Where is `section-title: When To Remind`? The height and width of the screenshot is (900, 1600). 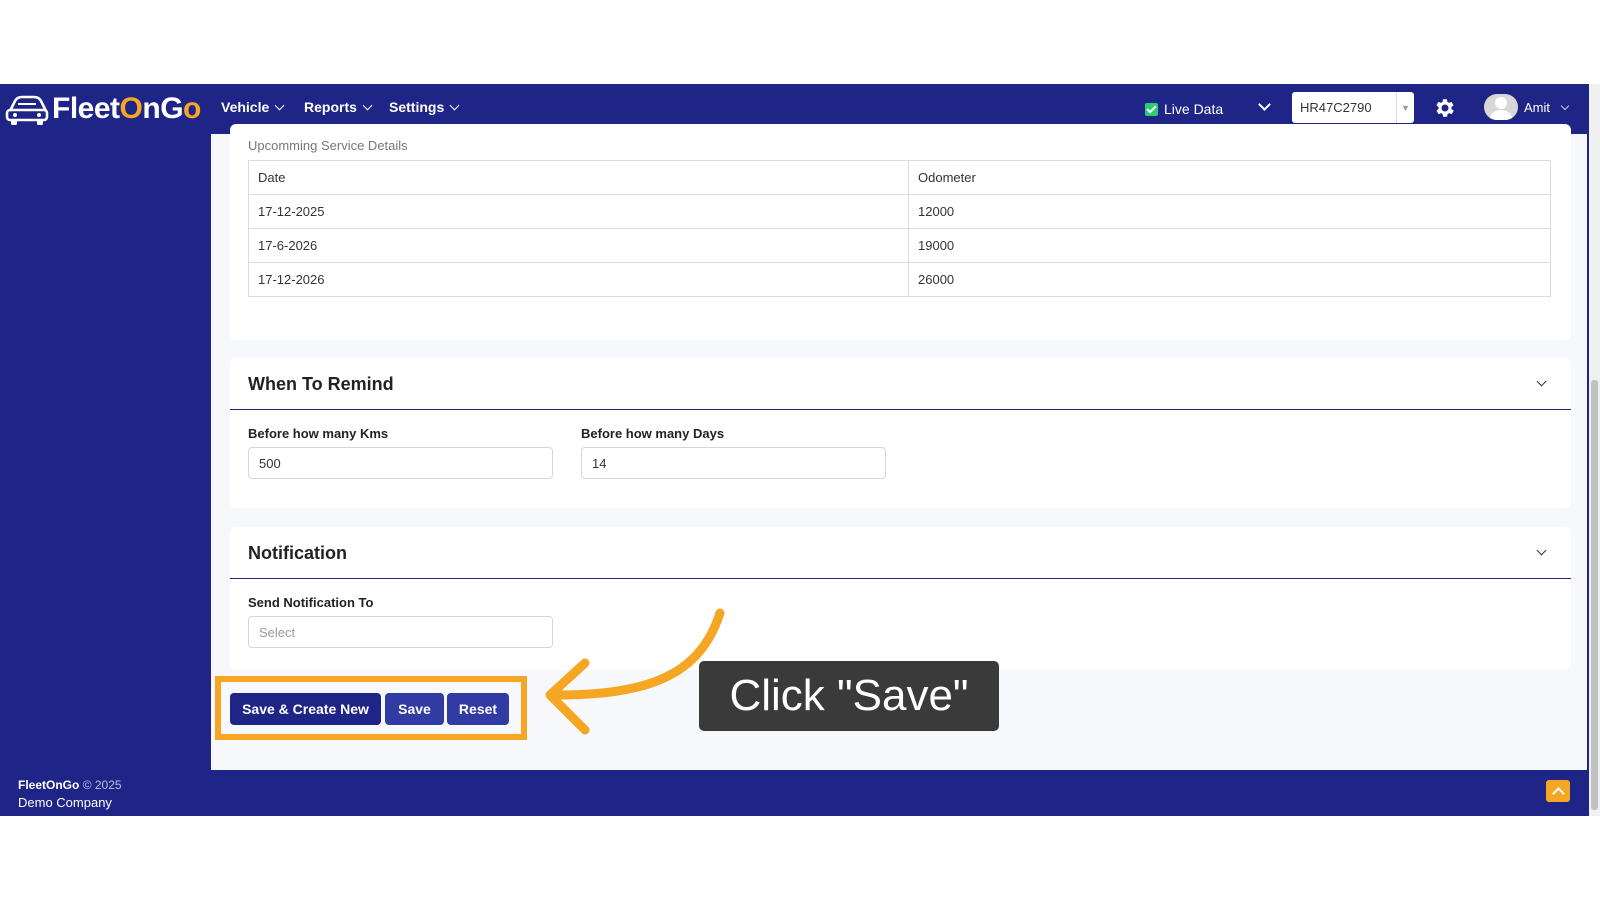
section-title: When To Remind is located at coordinates (321, 384).